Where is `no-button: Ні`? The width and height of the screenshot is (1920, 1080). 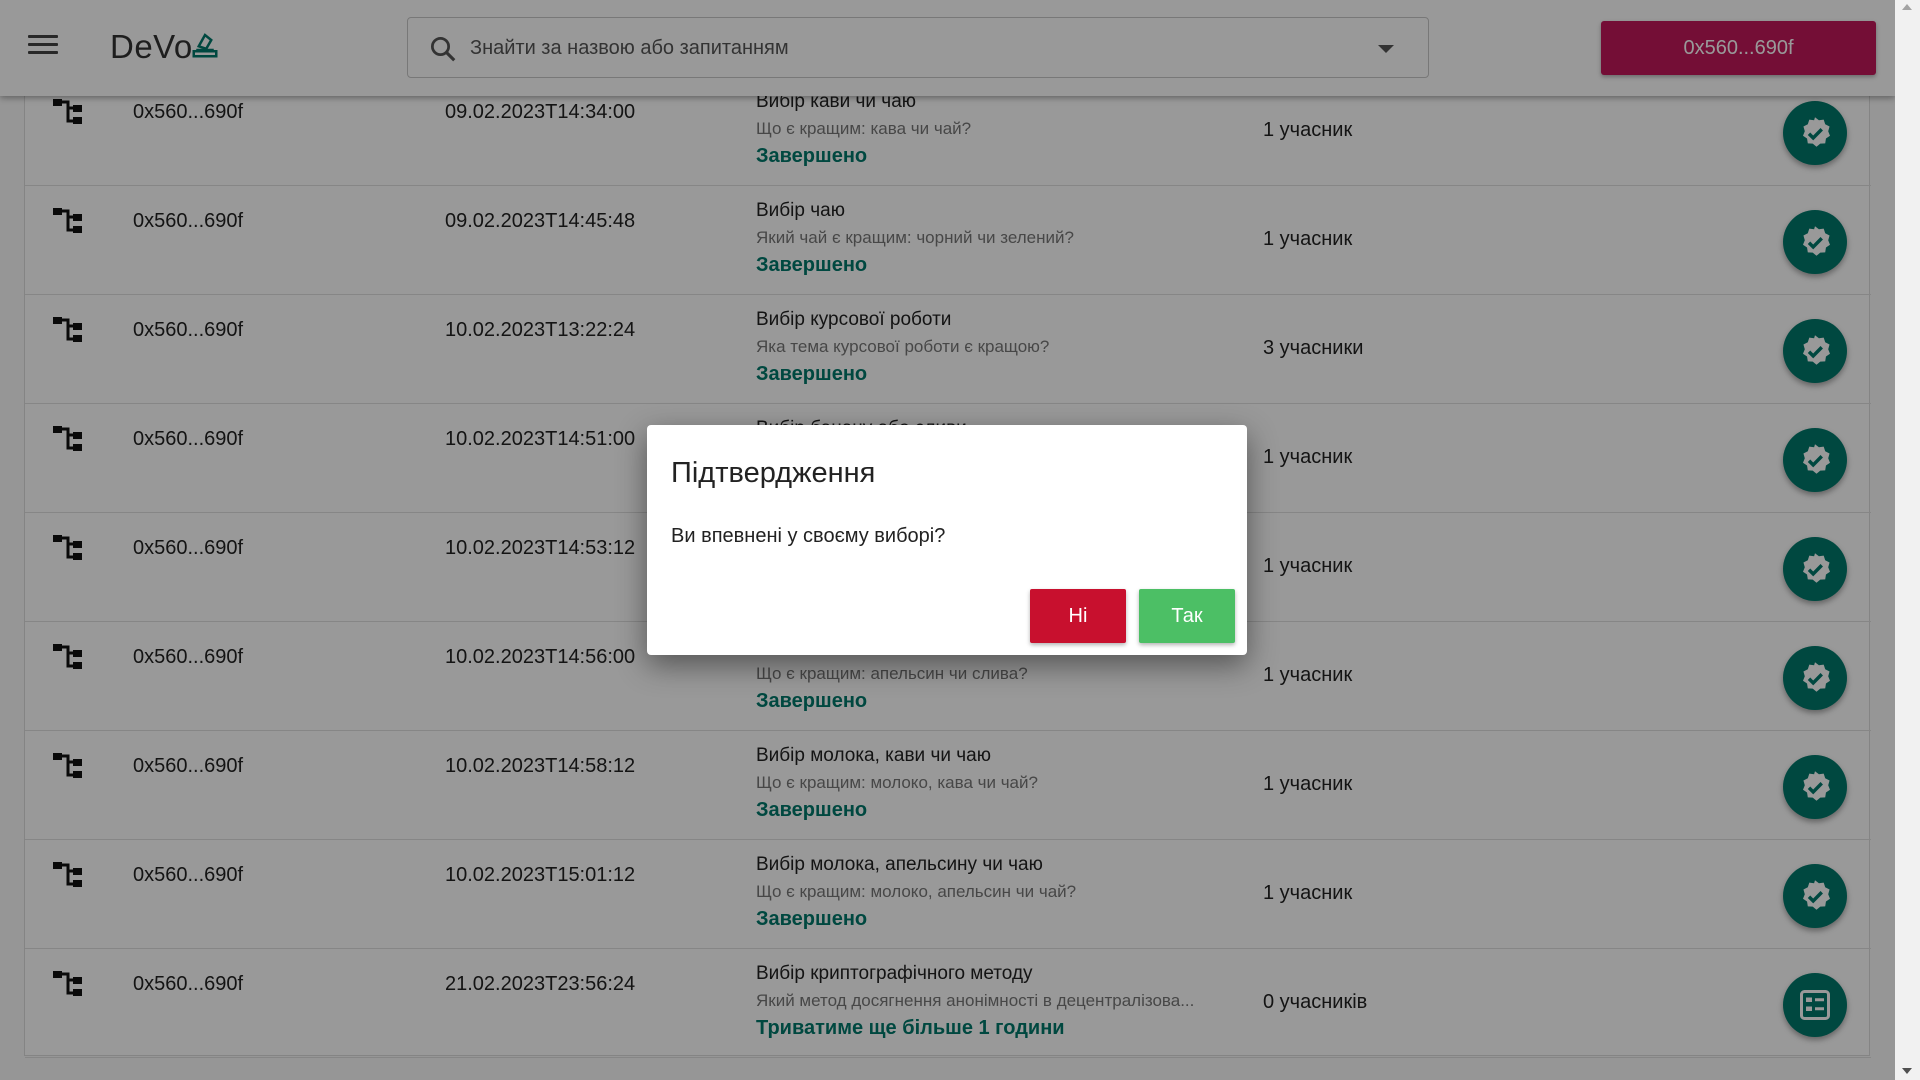 no-button: Ні is located at coordinates (1078, 616).